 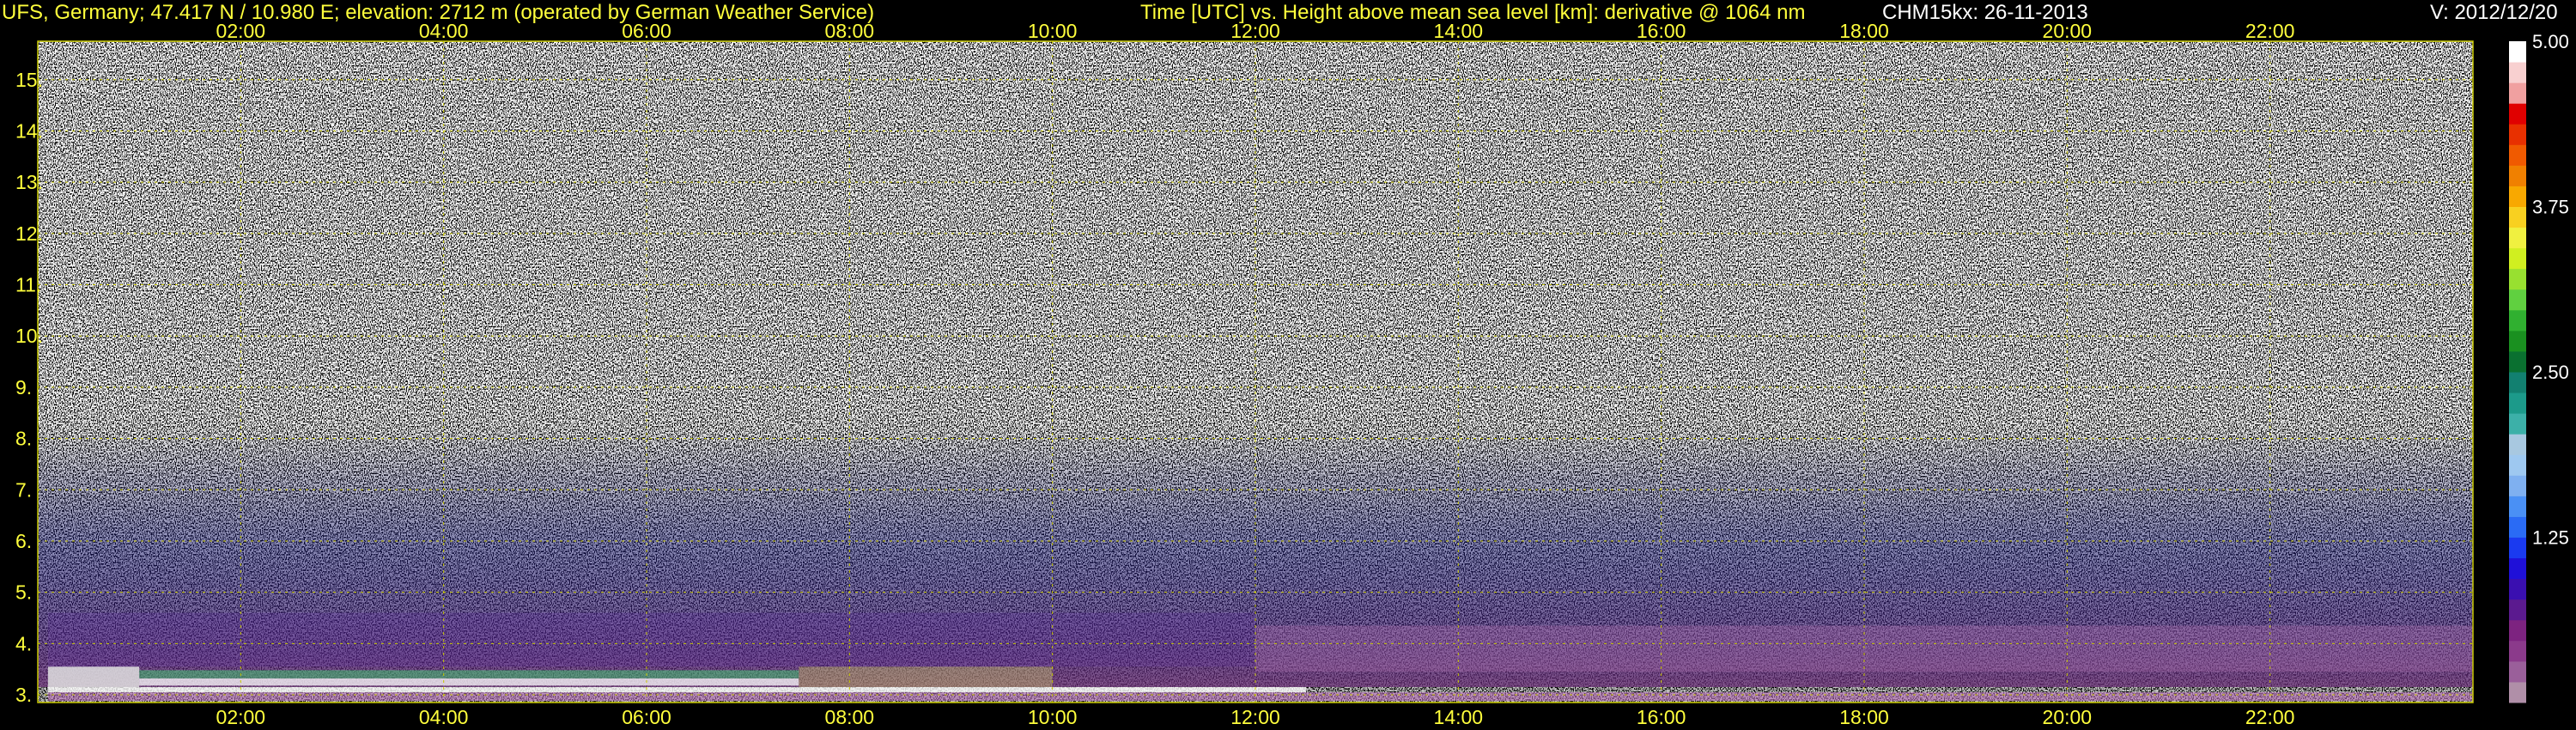 What do you see at coordinates (2068, 717) in the screenshot?
I see `x-tick-label-bottom: 20:00` at bounding box center [2068, 717].